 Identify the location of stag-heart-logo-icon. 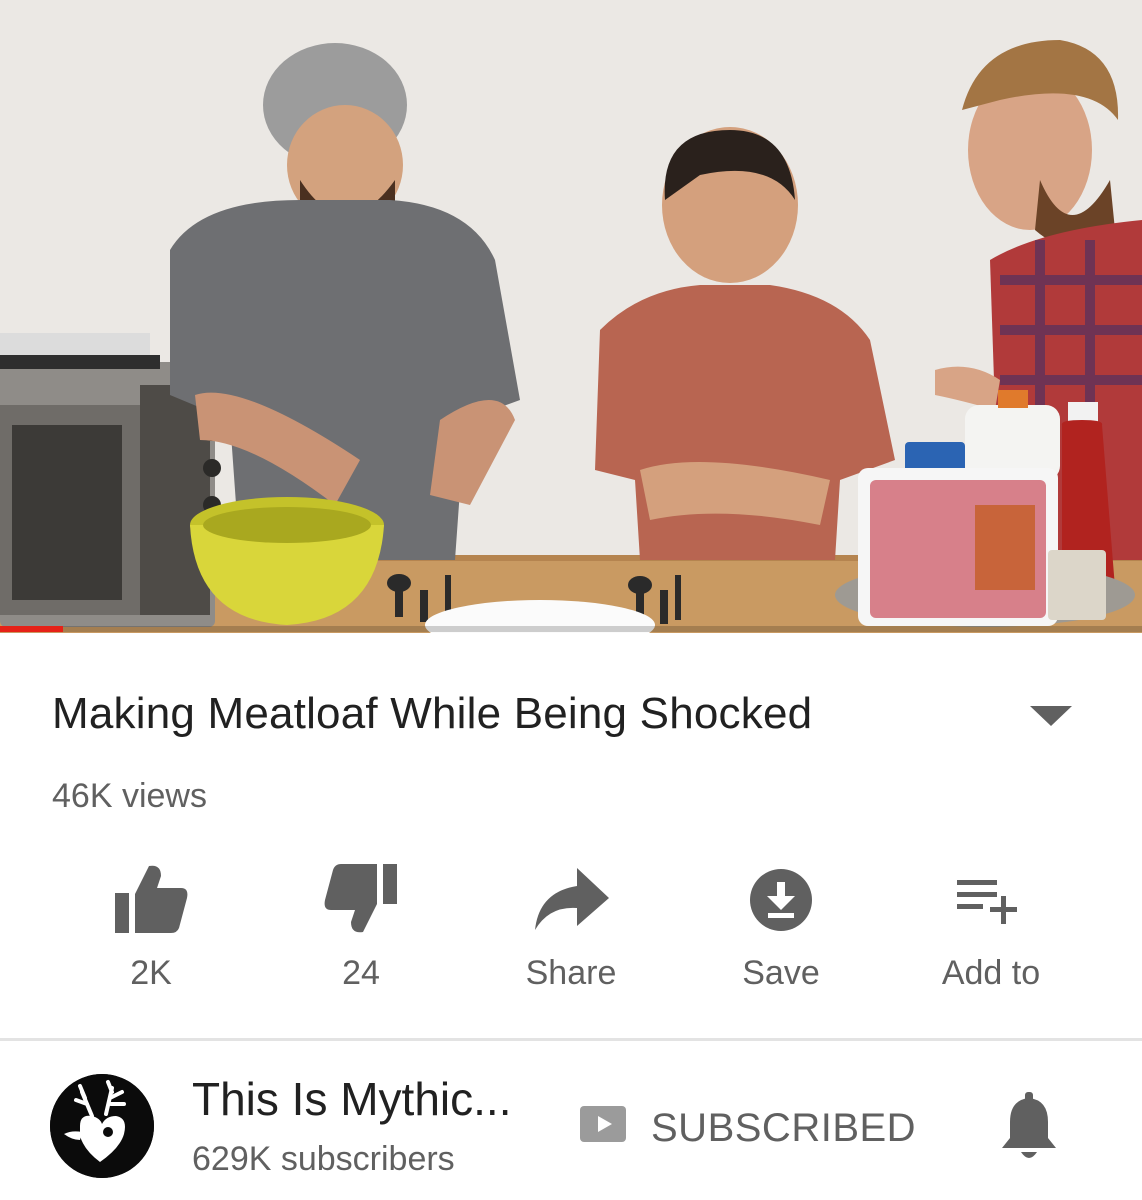
(102, 1126).